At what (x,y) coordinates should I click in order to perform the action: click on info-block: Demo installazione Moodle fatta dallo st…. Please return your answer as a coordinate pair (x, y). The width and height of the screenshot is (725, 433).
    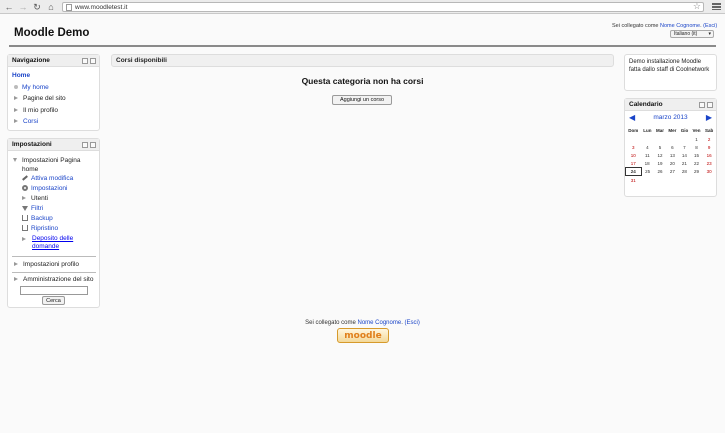
    Looking at the image, I should click on (670, 72).